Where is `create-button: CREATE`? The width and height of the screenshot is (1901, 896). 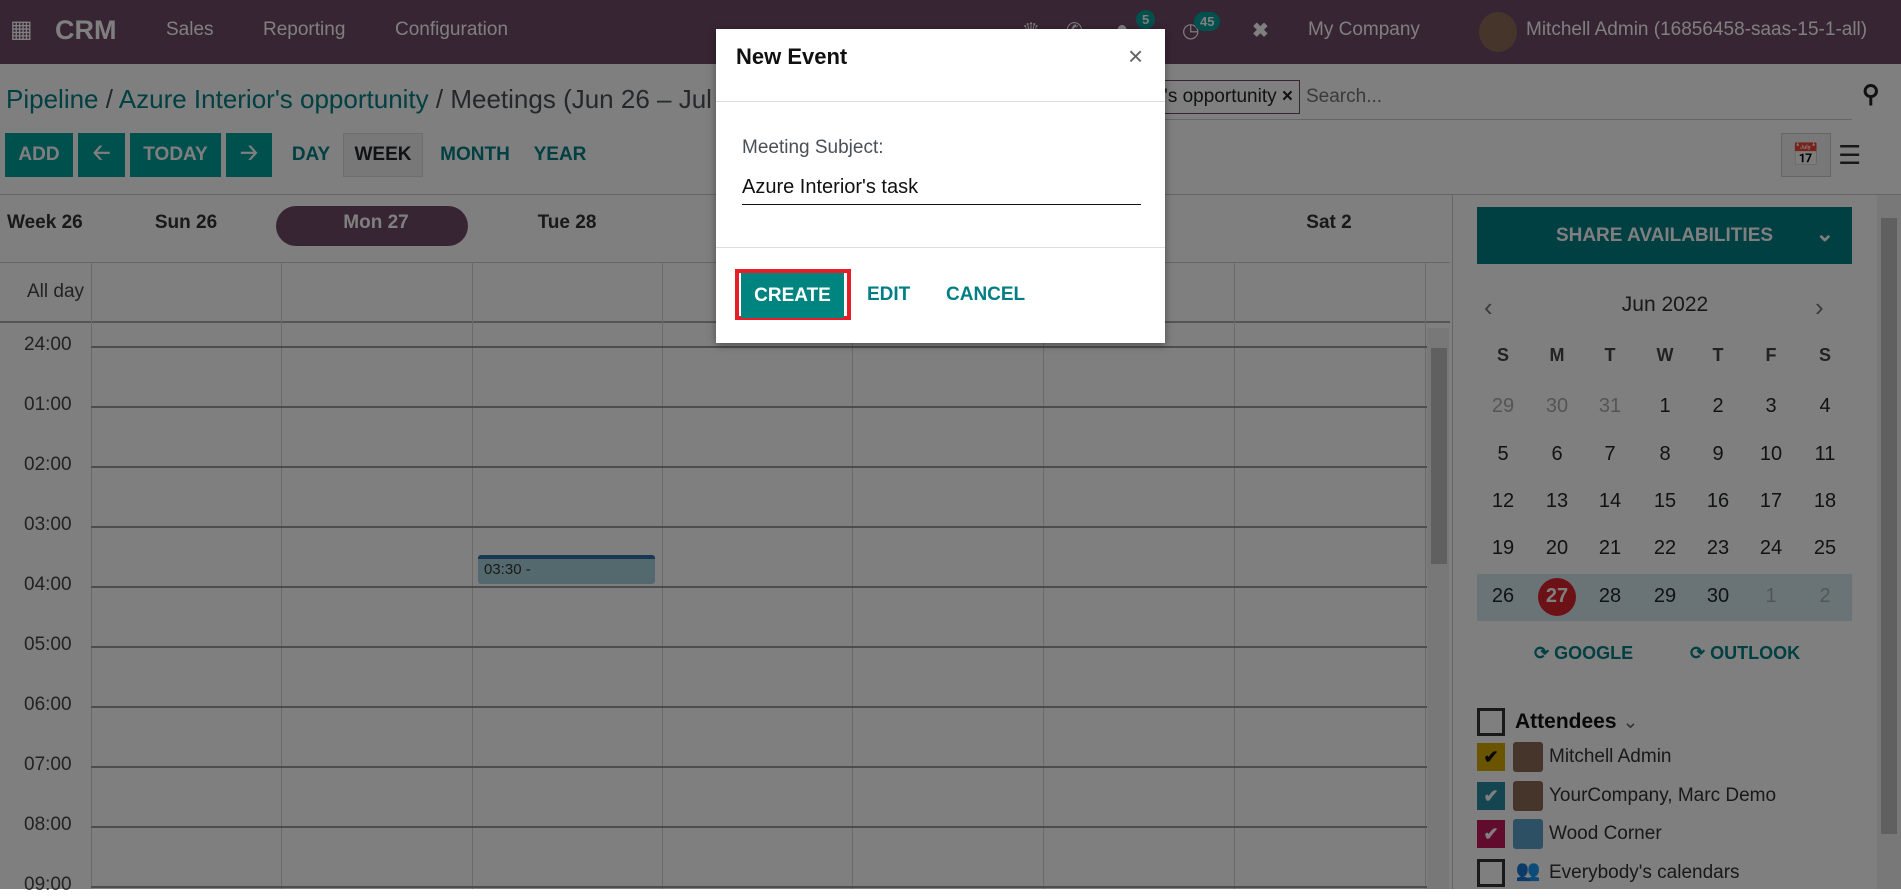
create-button: CREATE is located at coordinates (792, 295).